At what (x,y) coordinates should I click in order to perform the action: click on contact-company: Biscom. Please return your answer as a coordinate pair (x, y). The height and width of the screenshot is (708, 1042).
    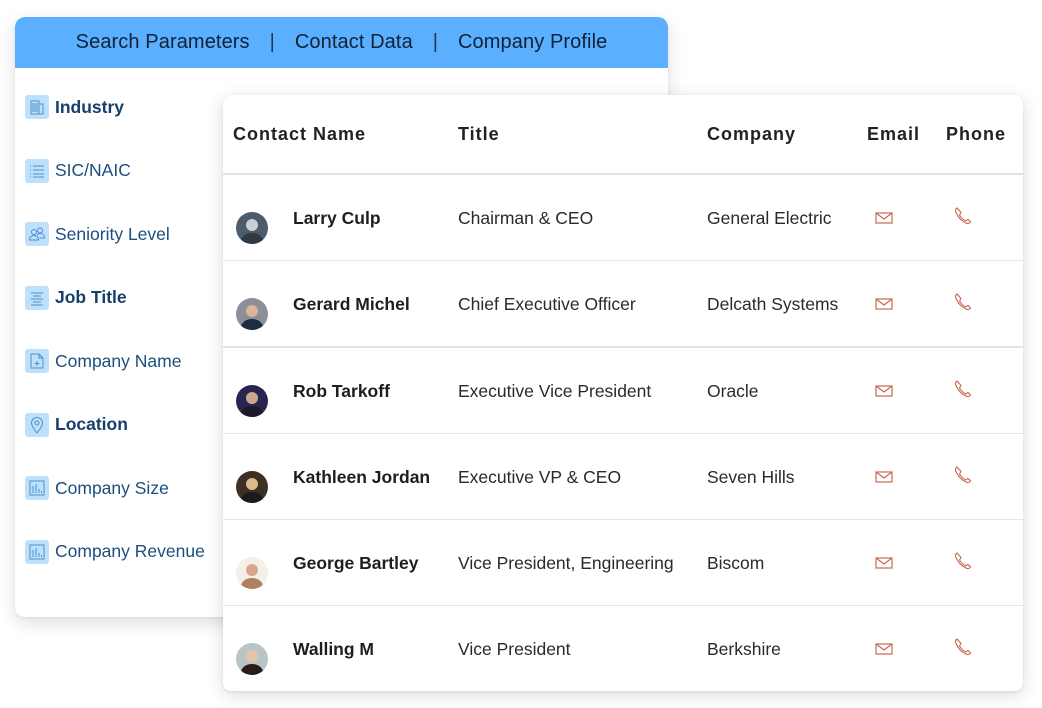
    Looking at the image, I should click on (736, 563).